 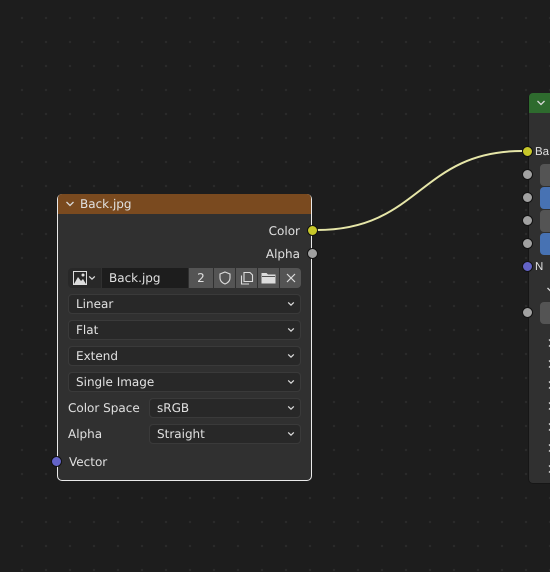 What do you see at coordinates (106, 204) in the screenshot?
I see `node-title: Back.jpg` at bounding box center [106, 204].